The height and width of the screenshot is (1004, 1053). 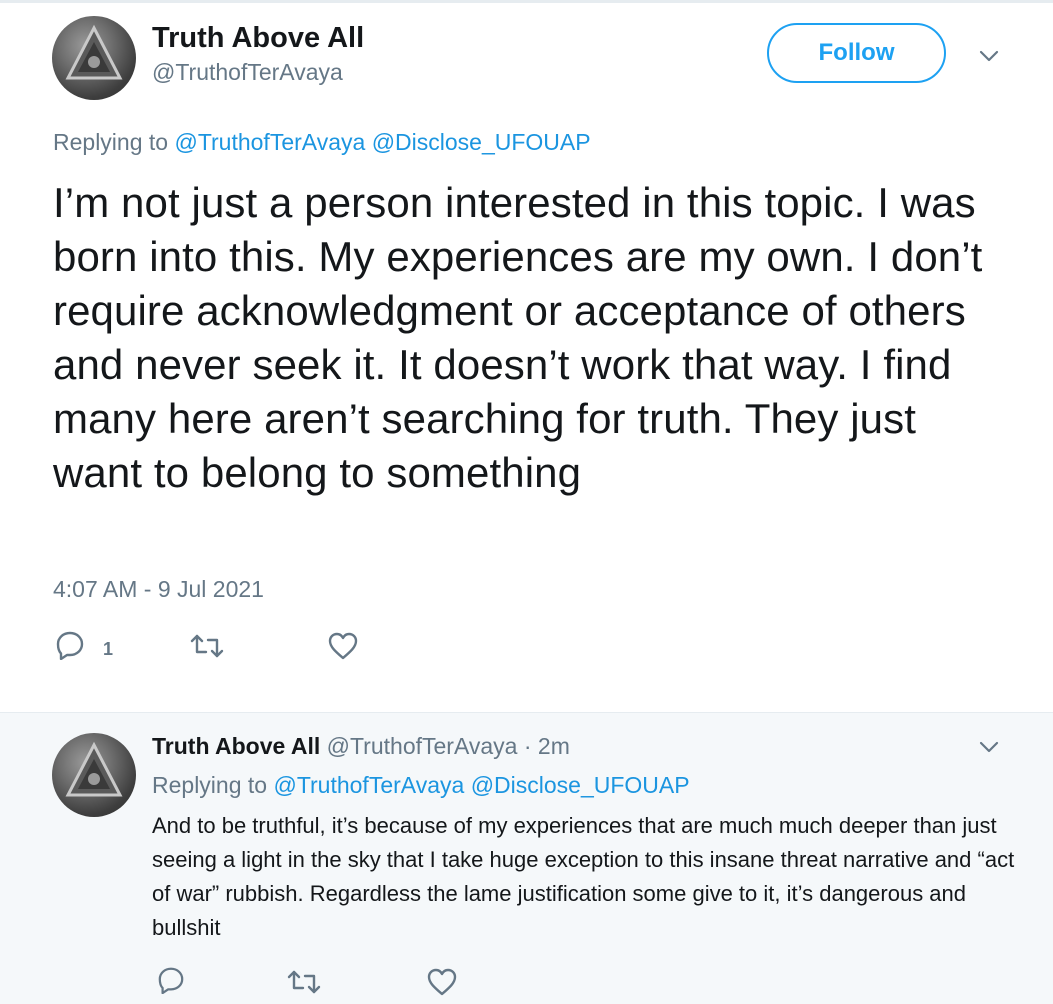 I want to click on reply-author-name: Truth Above All, so click(x=236, y=746).